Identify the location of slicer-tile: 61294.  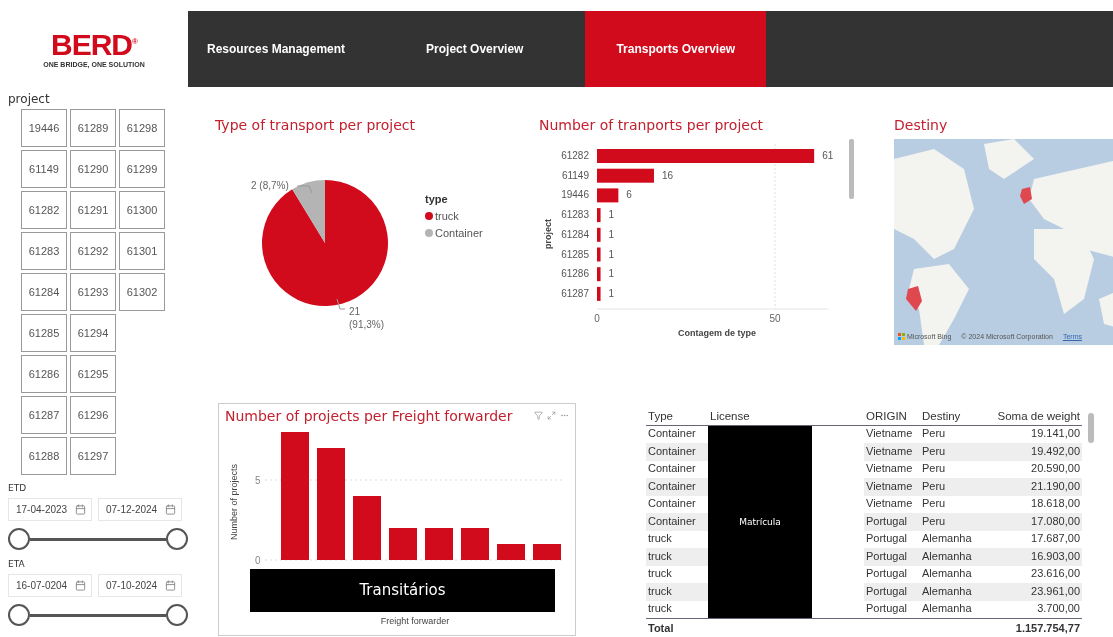
(93, 333).